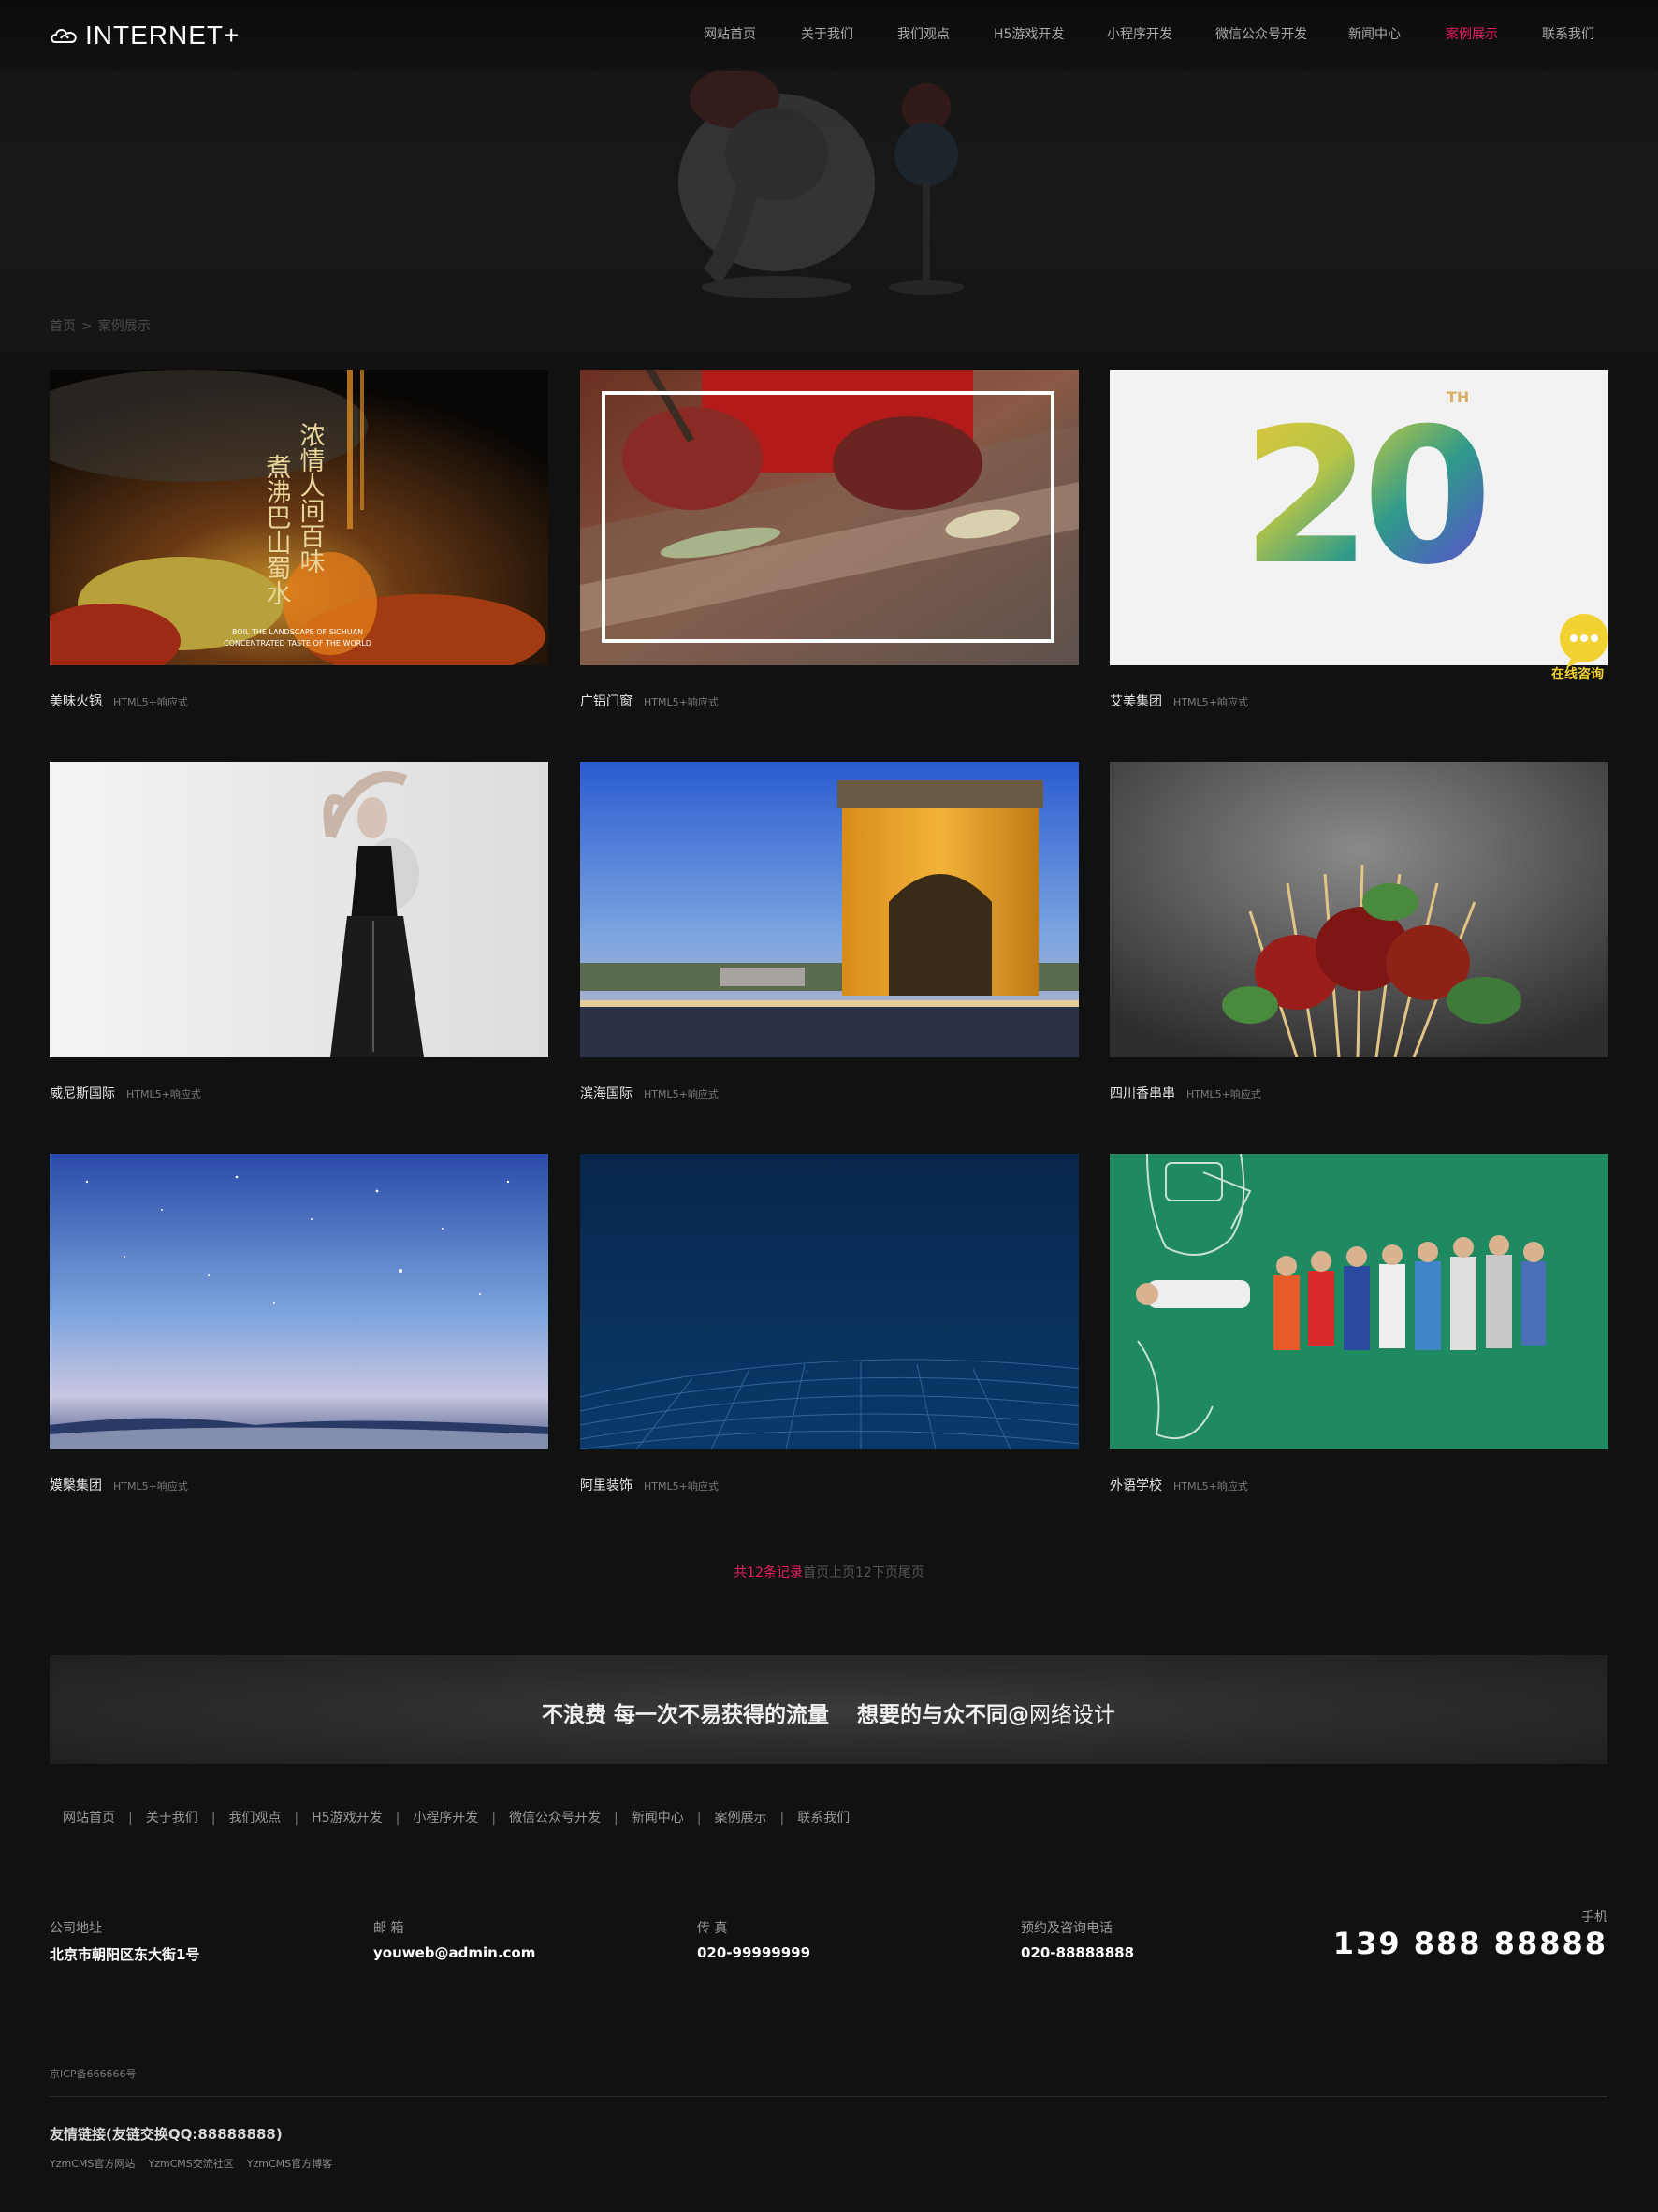  What do you see at coordinates (1469, 1943) in the screenshot?
I see `mobile-number: 139 888 88888` at bounding box center [1469, 1943].